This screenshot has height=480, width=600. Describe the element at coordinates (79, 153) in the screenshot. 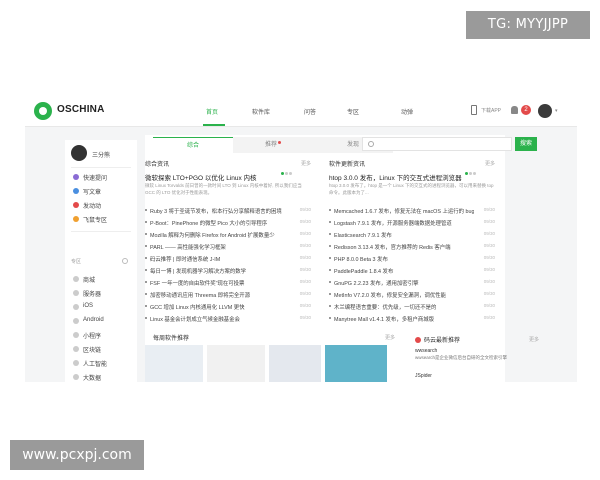

I see `sidebar-avatar` at that location.